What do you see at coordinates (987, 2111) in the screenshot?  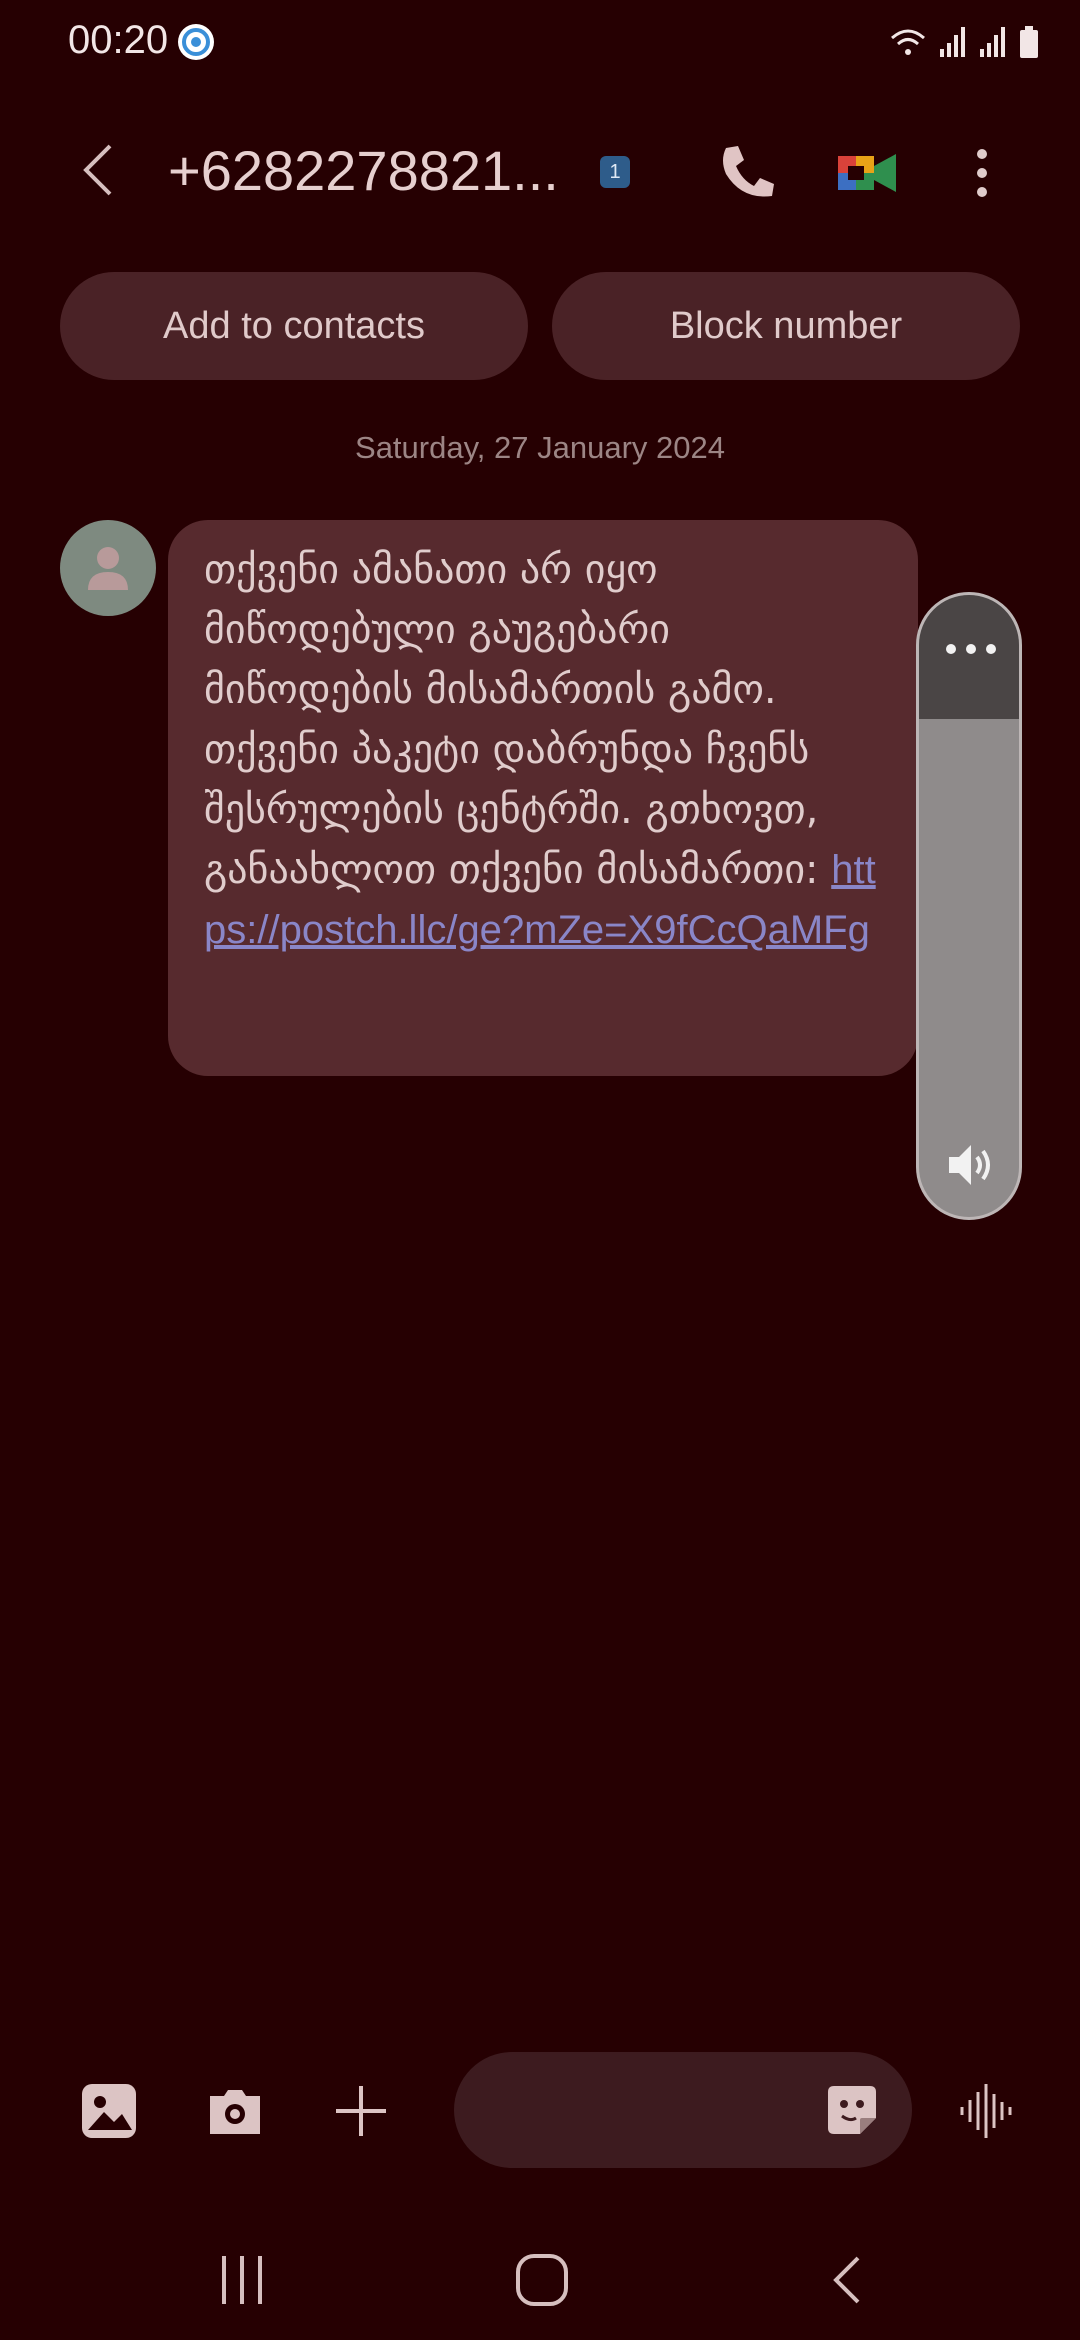 I see `voice-icon` at bounding box center [987, 2111].